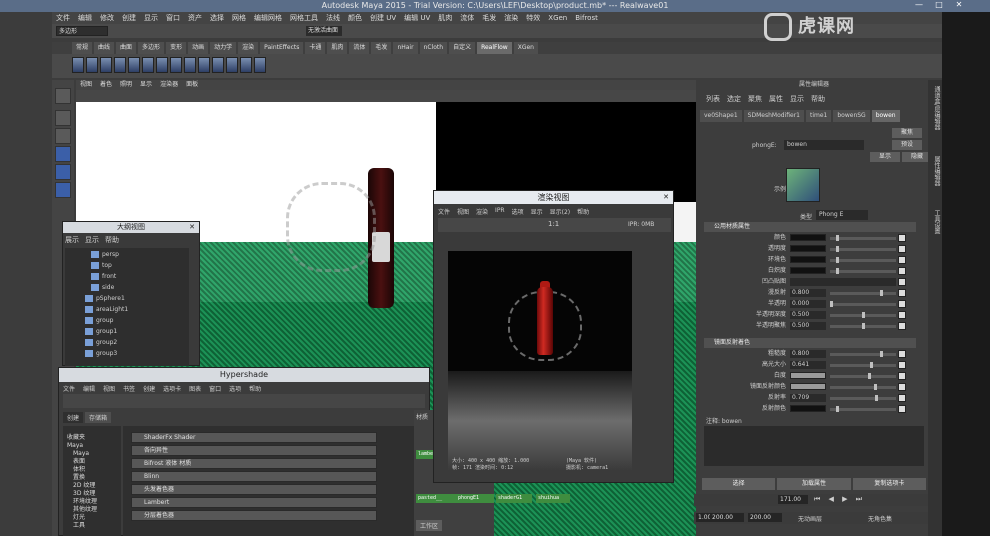  Describe the element at coordinates (85, 502) in the screenshot. I see `tree-item: 环境纹理` at that location.